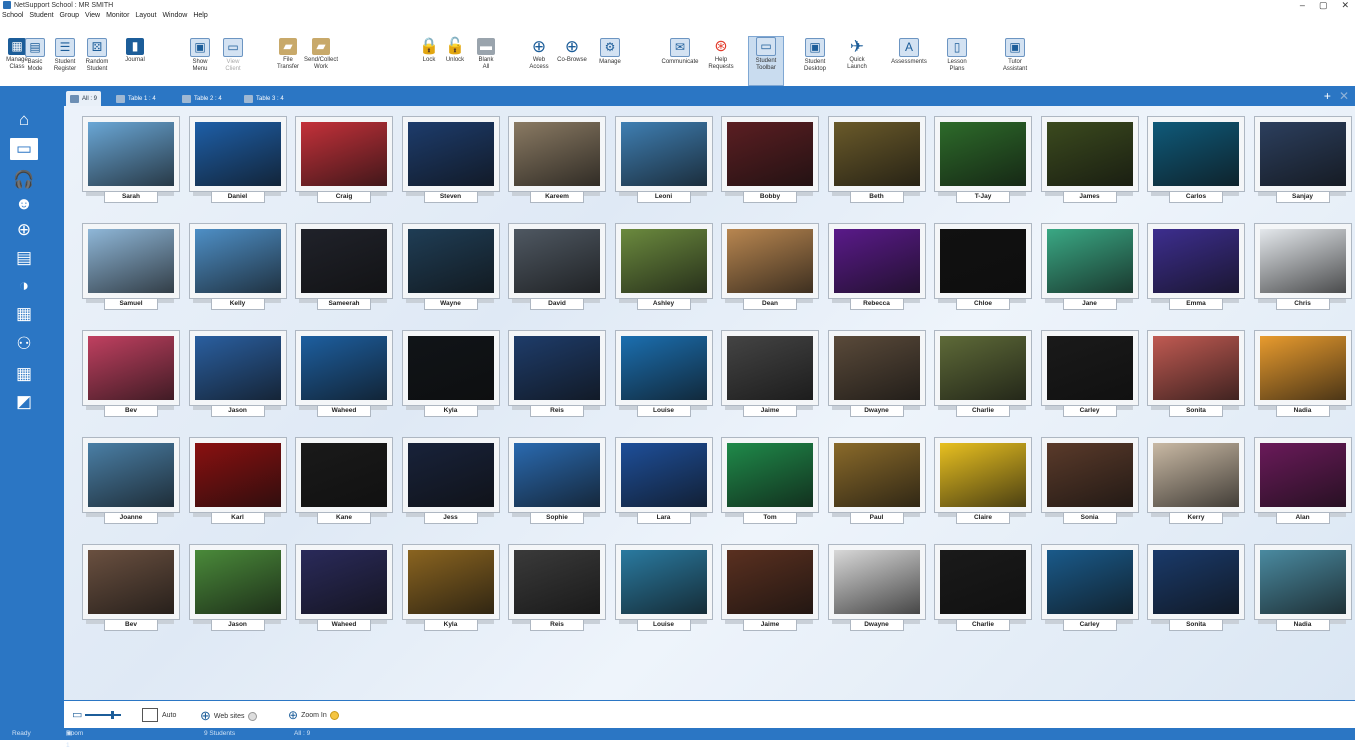 This screenshot has width=1355, height=752. Describe the element at coordinates (721, 54) in the screenshot. I see `help-requests-button: ⊛ Help Requests` at that location.